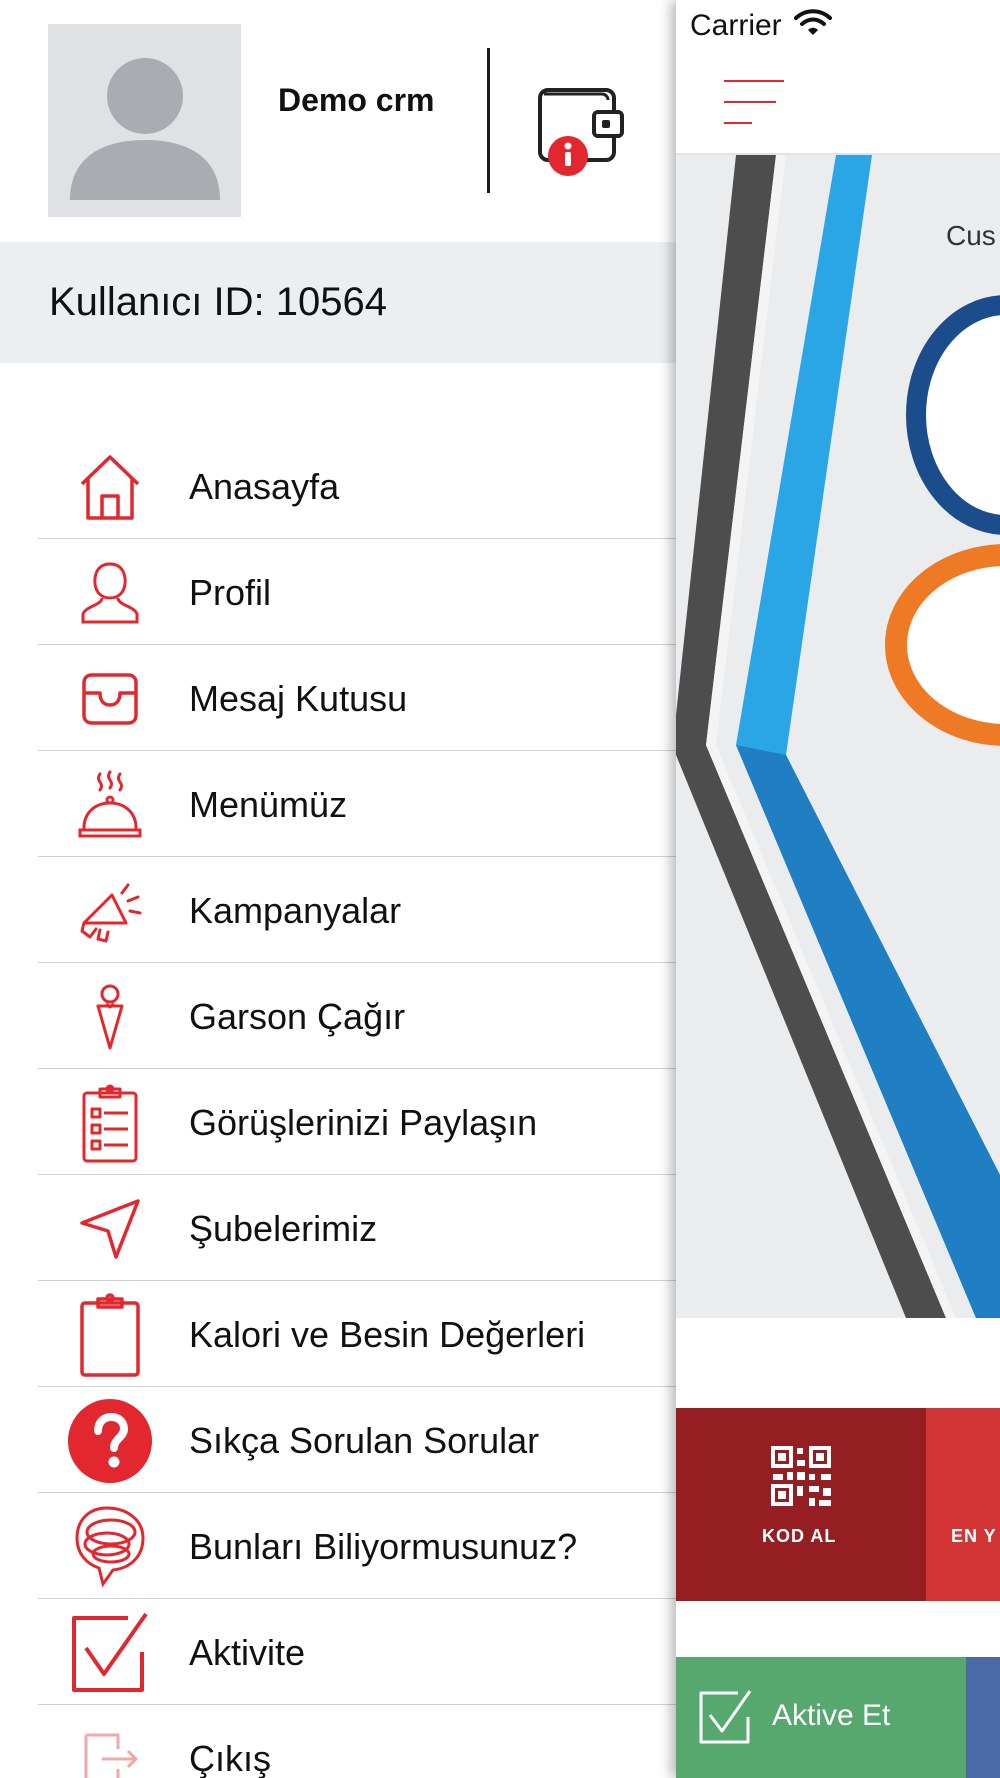 The width and height of the screenshot is (1000, 1778). I want to click on aktive-et-button: Aktive Et, so click(821, 1717).